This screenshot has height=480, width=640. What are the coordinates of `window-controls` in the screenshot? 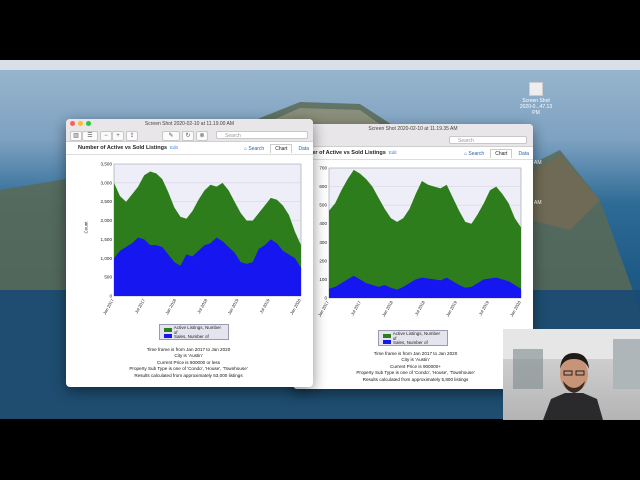 It's located at (80, 123).